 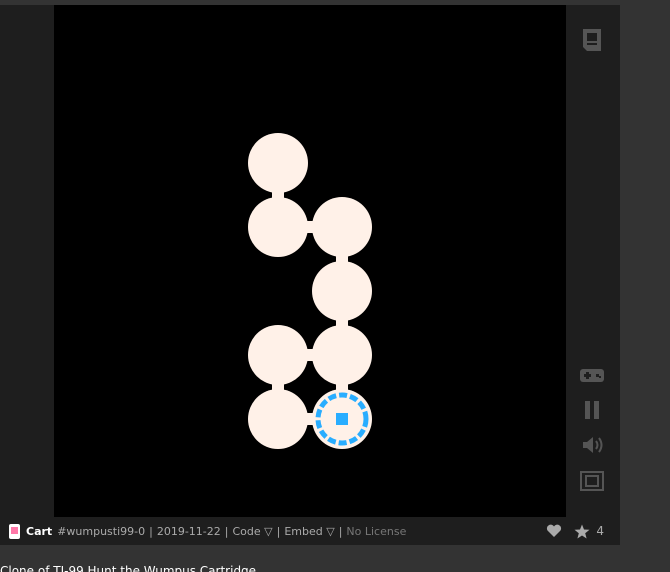 What do you see at coordinates (342, 419) in the screenshot?
I see `player-marker` at bounding box center [342, 419].